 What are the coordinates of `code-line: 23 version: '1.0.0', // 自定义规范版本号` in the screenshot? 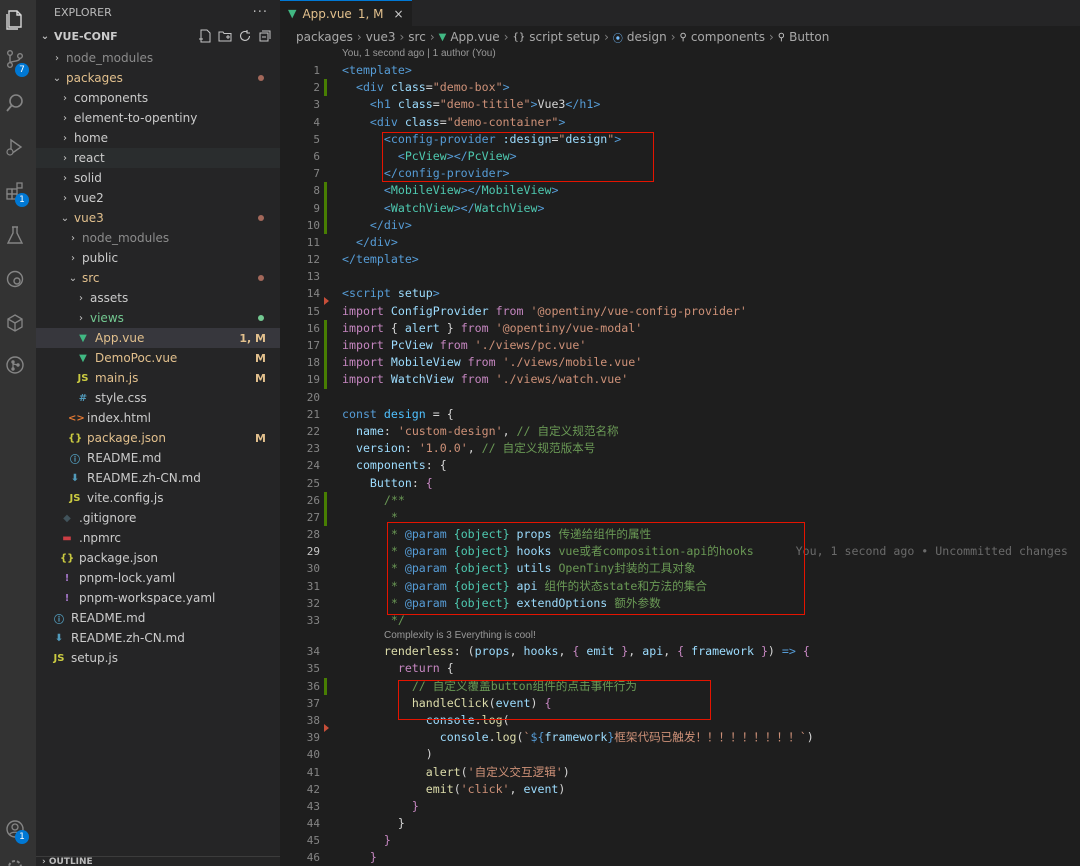 It's located at (680, 448).